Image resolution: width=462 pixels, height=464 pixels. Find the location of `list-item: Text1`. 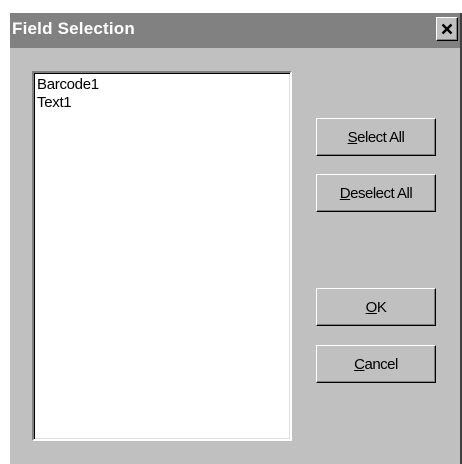

list-item: Text1 is located at coordinates (163, 103).